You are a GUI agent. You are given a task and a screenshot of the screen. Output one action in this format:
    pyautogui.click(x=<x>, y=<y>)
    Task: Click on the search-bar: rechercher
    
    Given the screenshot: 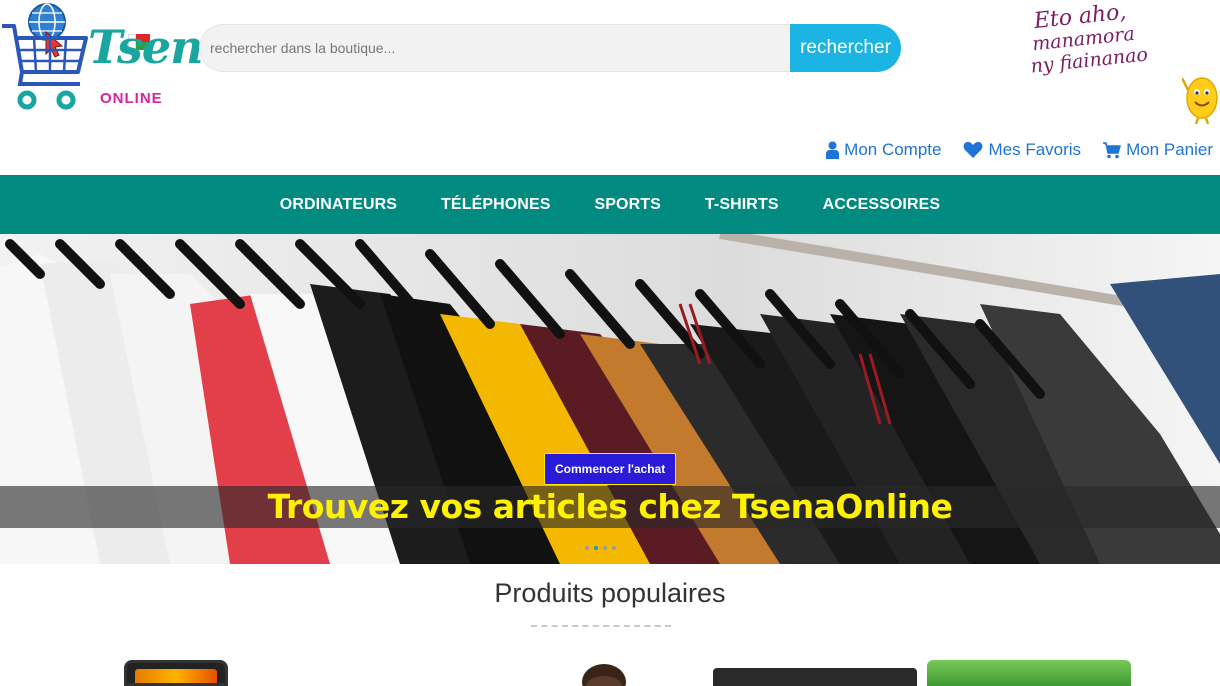 What is the action you would take?
    pyautogui.click(x=550, y=48)
    